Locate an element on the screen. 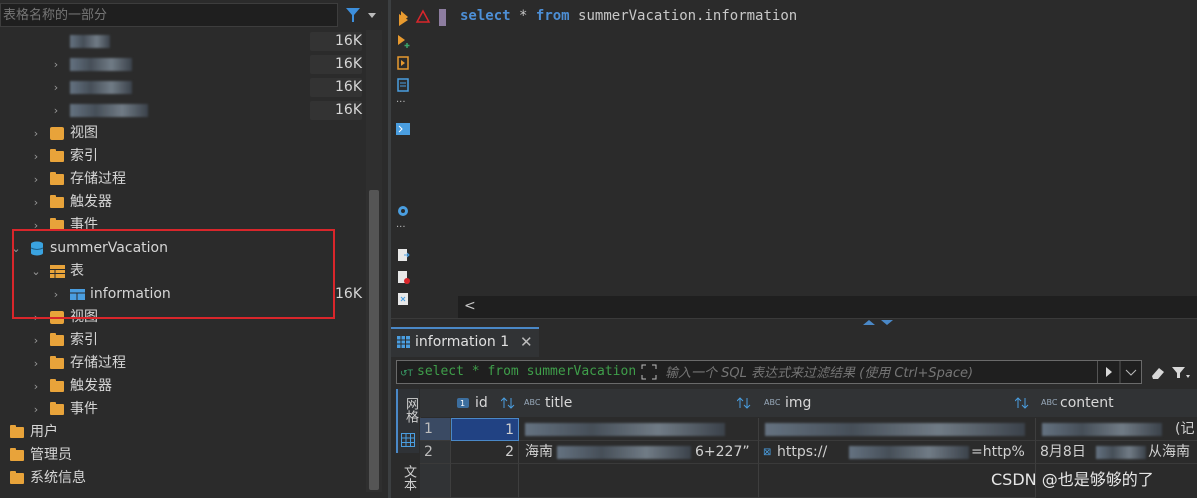  users-icon is located at coordinates (17, 431).